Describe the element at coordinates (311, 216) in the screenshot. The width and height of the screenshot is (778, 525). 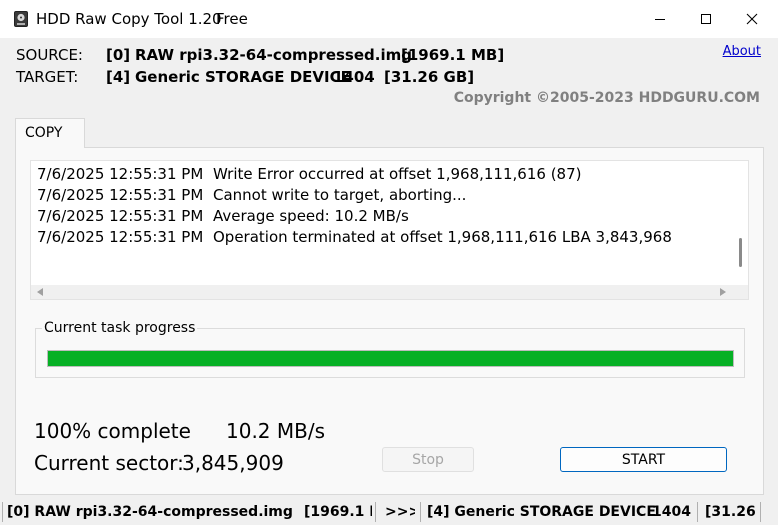
I see `log-message: Average speed: 10.2 MB/s` at that location.